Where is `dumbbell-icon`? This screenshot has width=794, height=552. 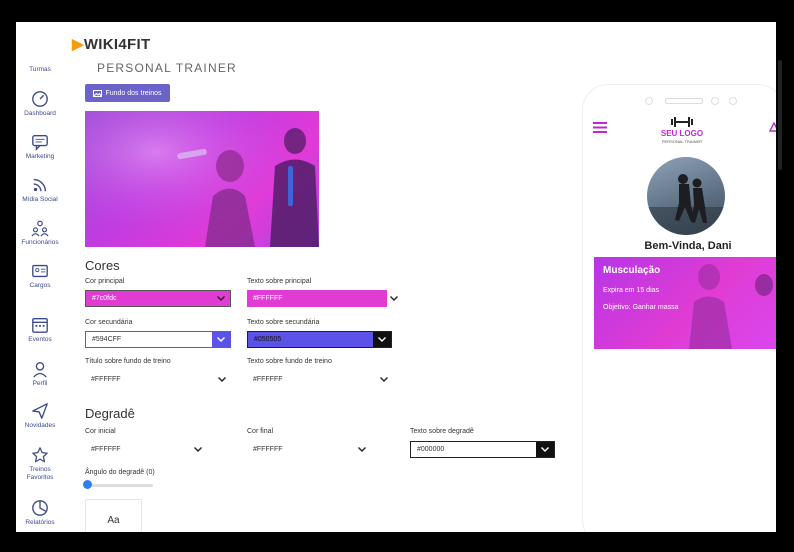 dumbbell-icon is located at coordinates (682, 122).